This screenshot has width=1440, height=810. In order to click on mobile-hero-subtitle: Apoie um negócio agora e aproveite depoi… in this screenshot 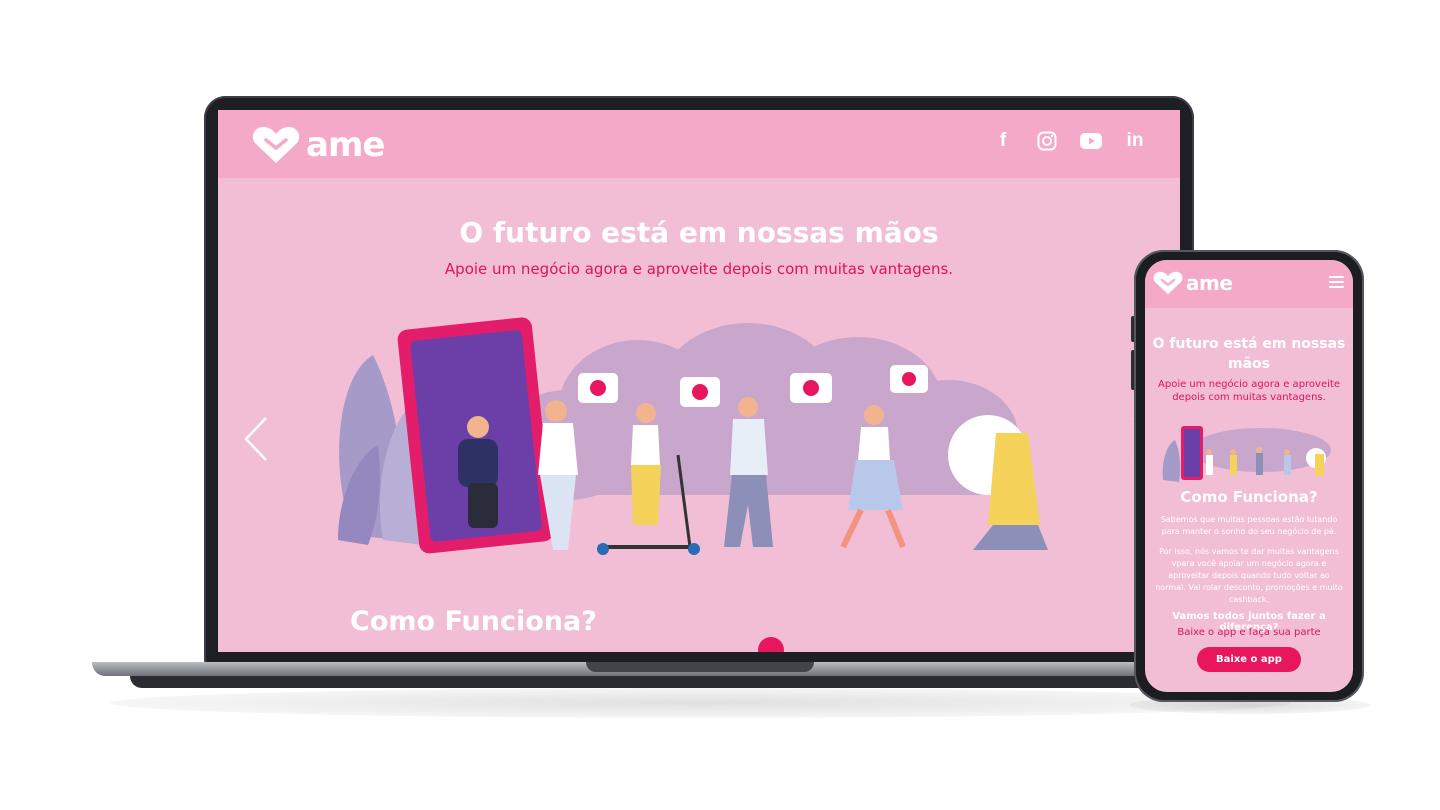, I will do `click(1249, 391)`.